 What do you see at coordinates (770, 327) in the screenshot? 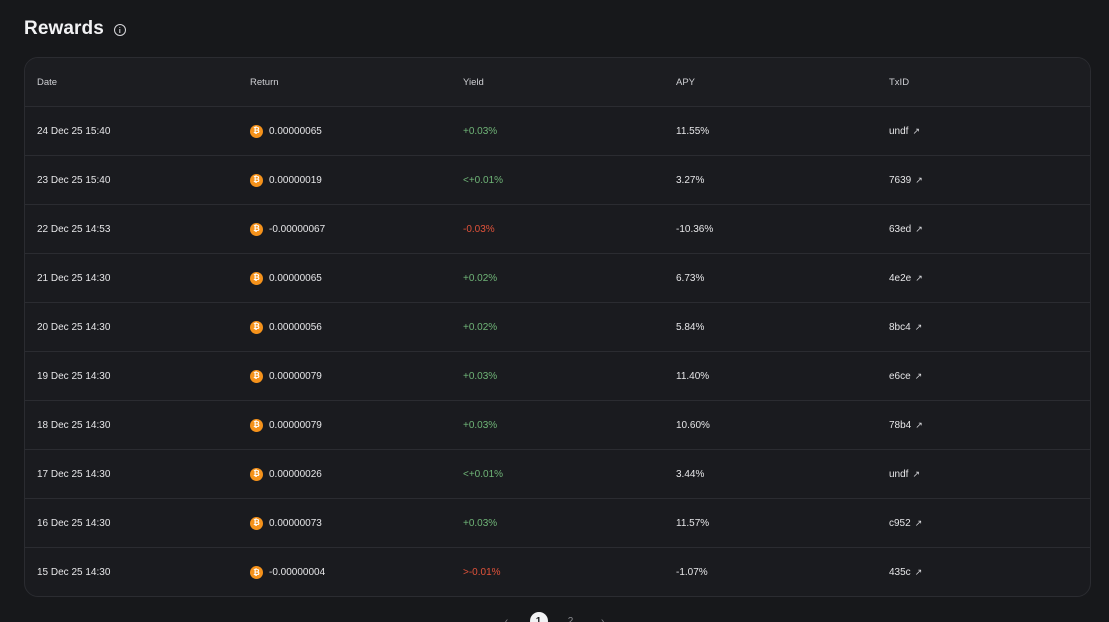
I see `apy-cell: 5.84%` at bounding box center [770, 327].